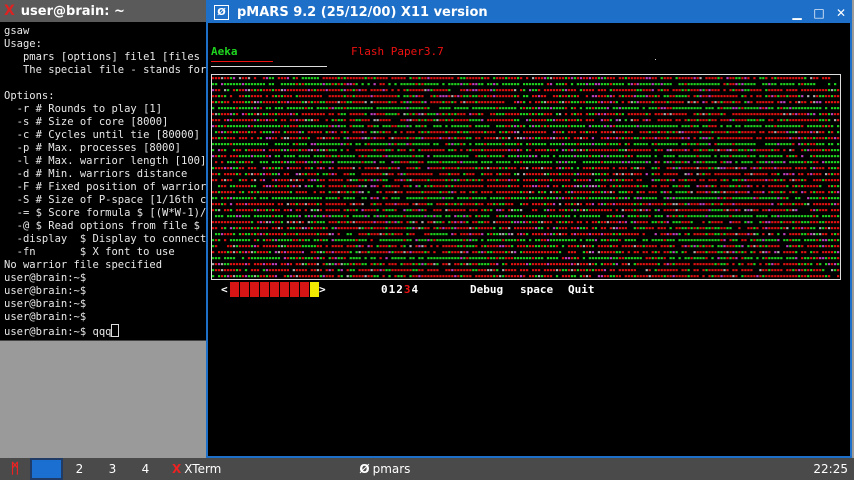 The width and height of the screenshot is (854, 480). I want to click on terminal-line: -F # Fixed position of warrior #, so click(109, 187).